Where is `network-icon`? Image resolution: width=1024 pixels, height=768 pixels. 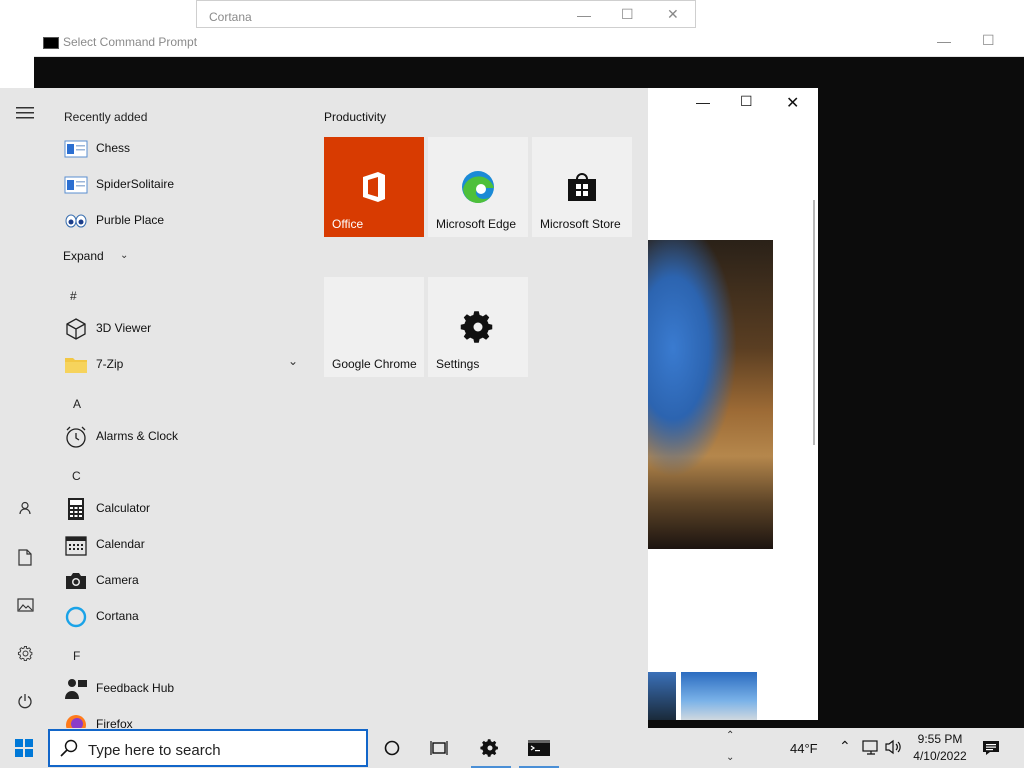
network-icon is located at coordinates (871, 750).